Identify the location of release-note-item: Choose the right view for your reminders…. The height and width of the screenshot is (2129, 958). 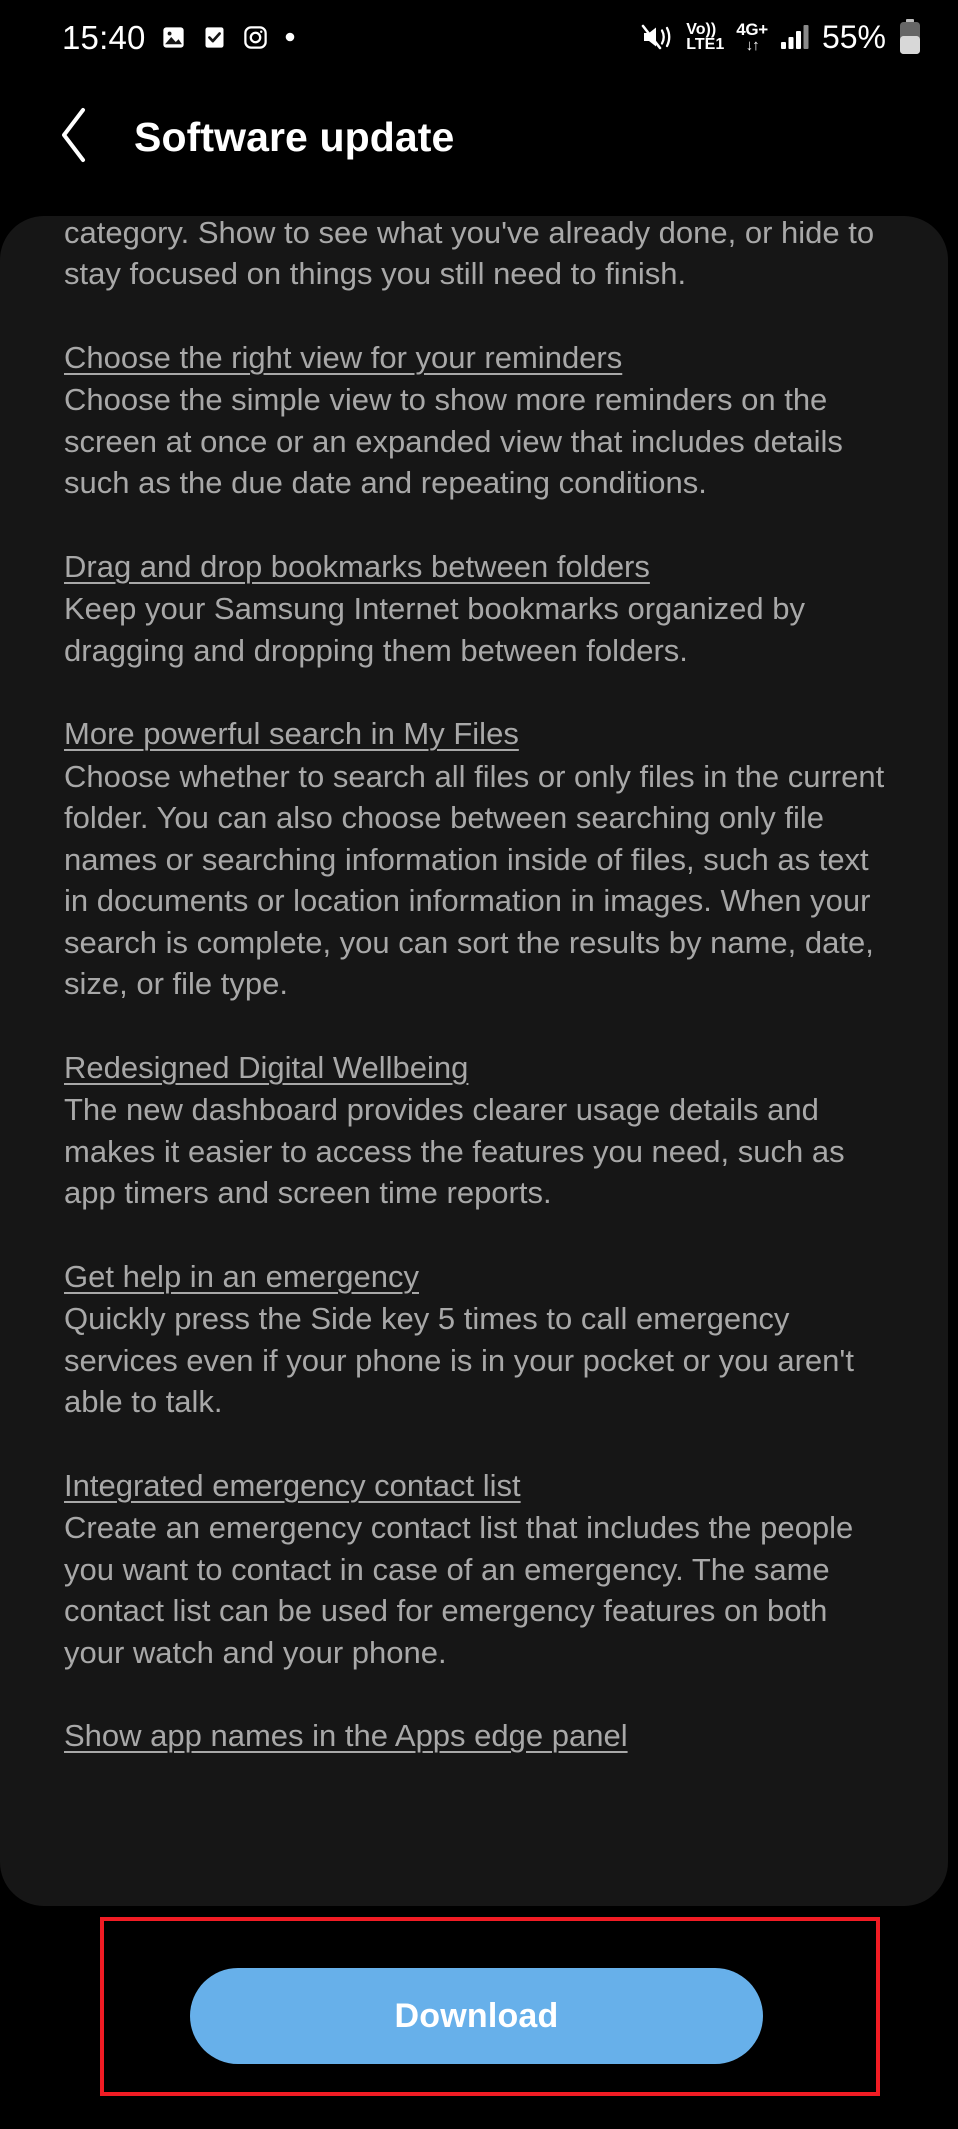
(476, 420).